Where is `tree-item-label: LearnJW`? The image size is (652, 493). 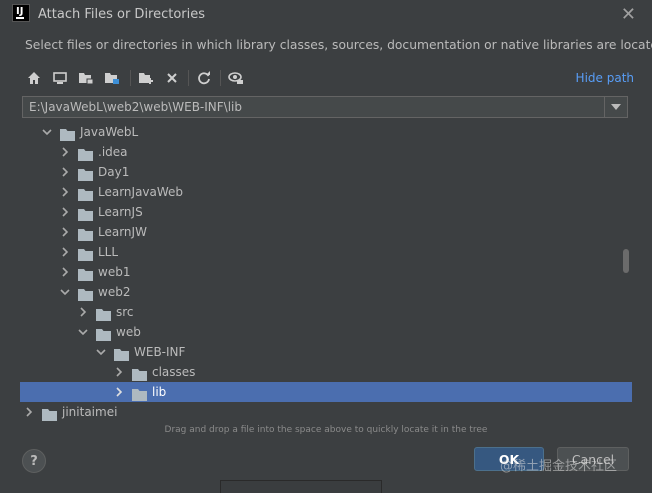
tree-item-label: LearnJW is located at coordinates (122, 232).